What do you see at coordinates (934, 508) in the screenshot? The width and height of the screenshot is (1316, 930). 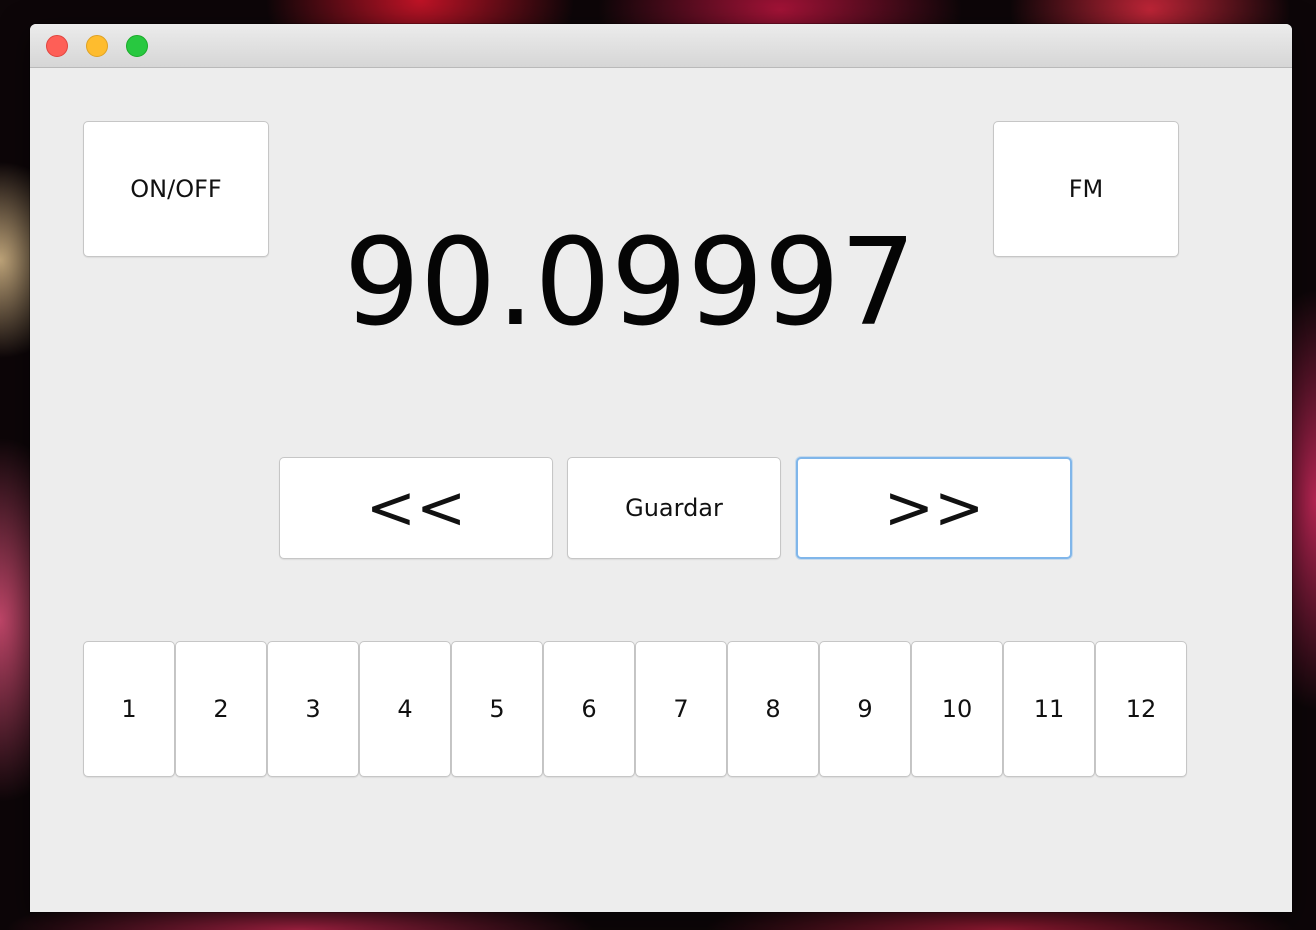 I see `seek-forward-button: >>` at bounding box center [934, 508].